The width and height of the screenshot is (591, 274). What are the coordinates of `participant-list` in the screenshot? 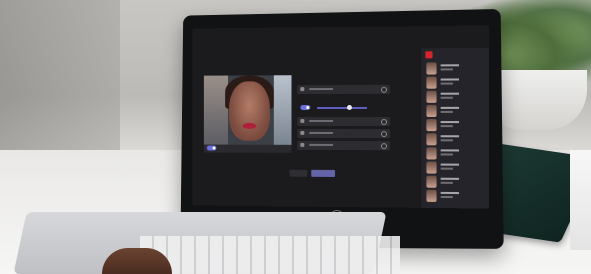 It's located at (454, 48).